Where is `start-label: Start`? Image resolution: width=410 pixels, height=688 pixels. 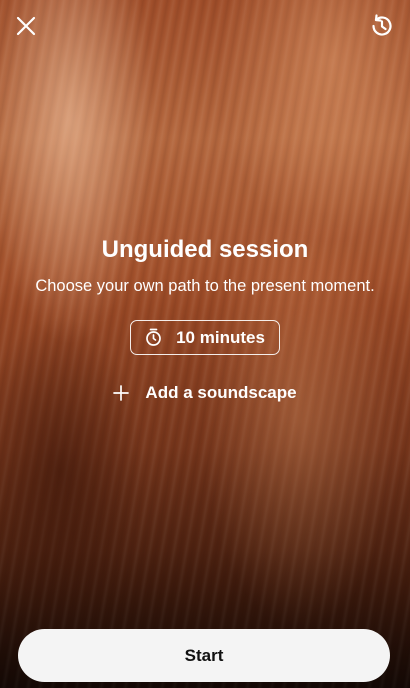
start-label: Start is located at coordinates (204, 655).